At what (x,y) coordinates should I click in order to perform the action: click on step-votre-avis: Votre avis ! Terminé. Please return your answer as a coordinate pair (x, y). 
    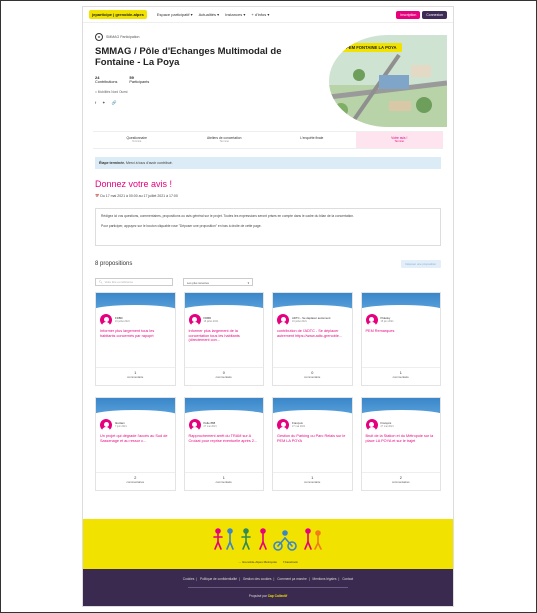
    Looking at the image, I should click on (399, 140).